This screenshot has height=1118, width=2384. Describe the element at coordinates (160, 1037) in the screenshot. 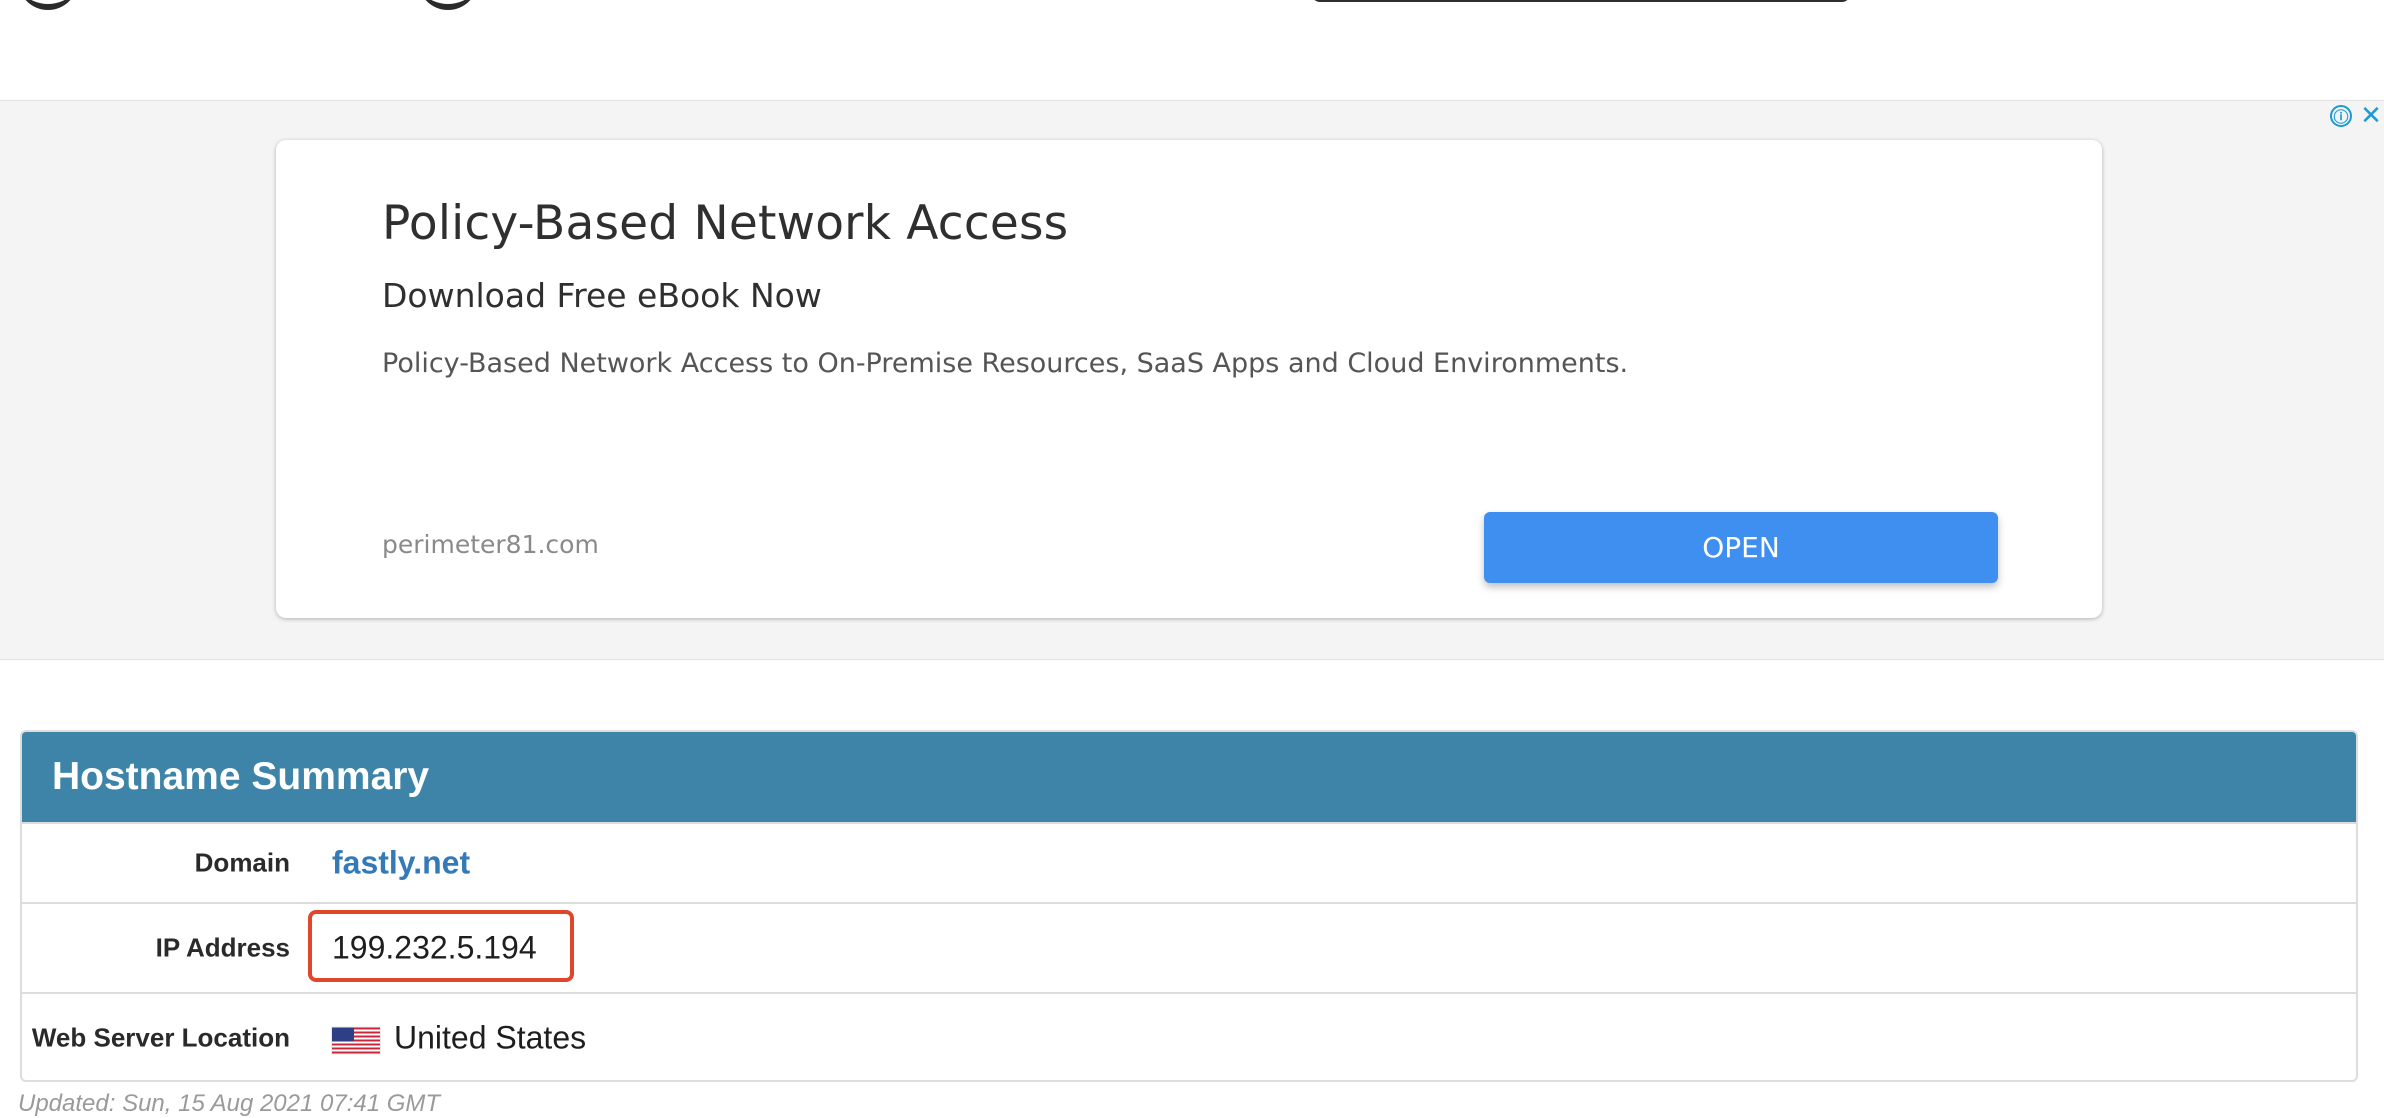

I see `location-label: Web Server Location` at that location.